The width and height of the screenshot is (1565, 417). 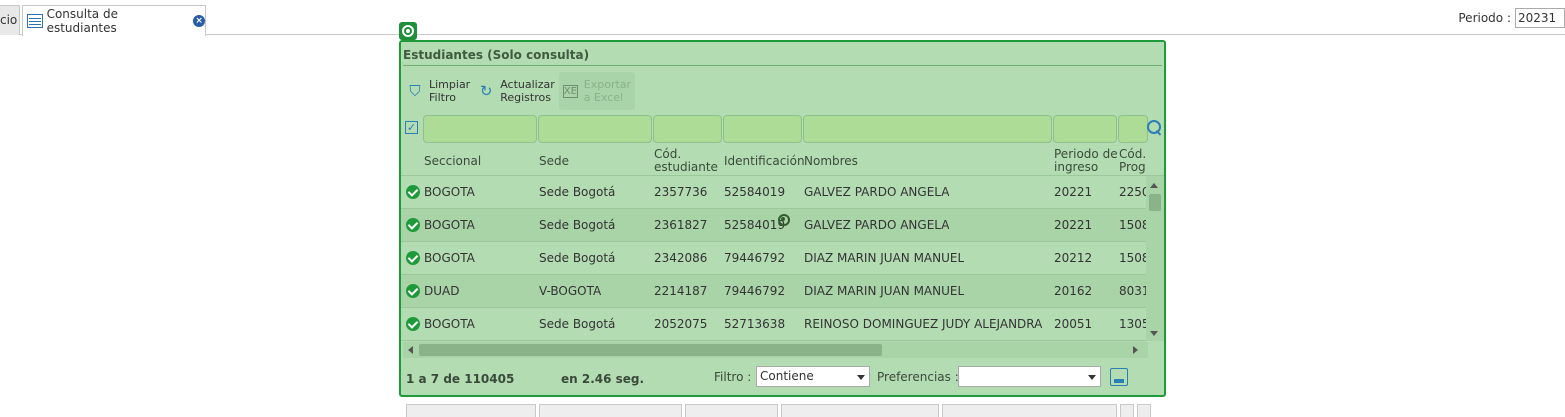 I want to click on list-icon, so click(x=35, y=21).